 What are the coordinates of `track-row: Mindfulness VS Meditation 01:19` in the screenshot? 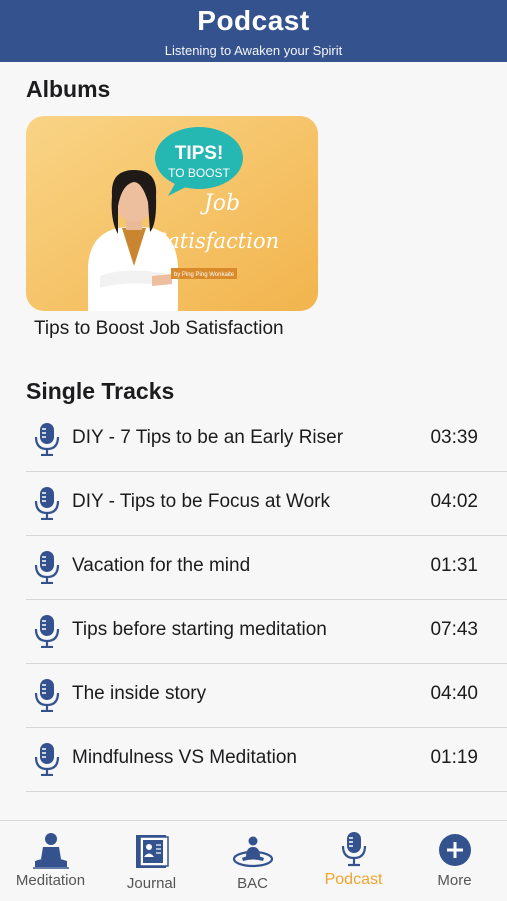 It's located at (266, 760).